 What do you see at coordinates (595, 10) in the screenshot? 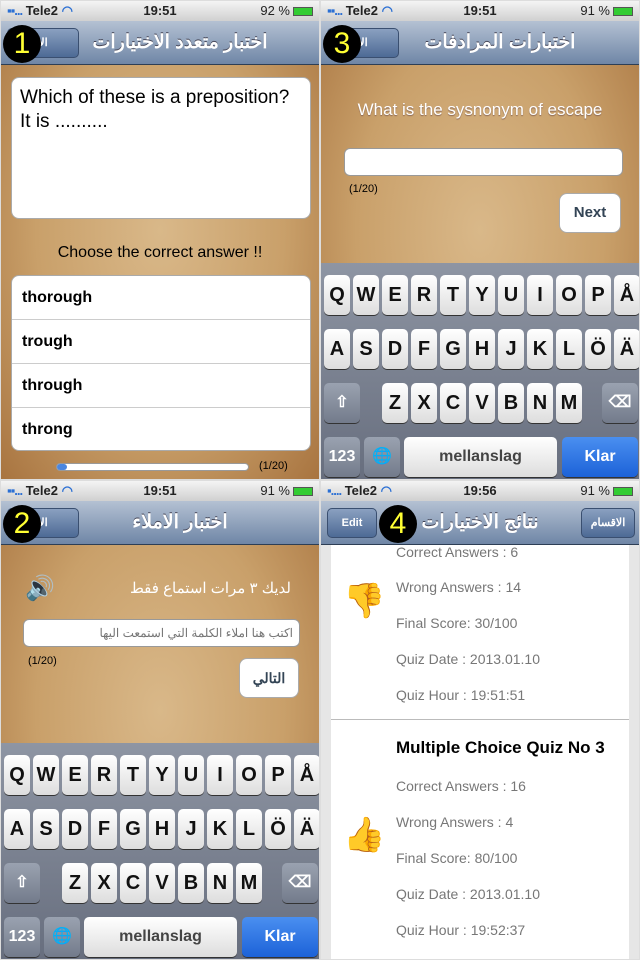
I see `battery-percent: 91 %` at bounding box center [595, 10].